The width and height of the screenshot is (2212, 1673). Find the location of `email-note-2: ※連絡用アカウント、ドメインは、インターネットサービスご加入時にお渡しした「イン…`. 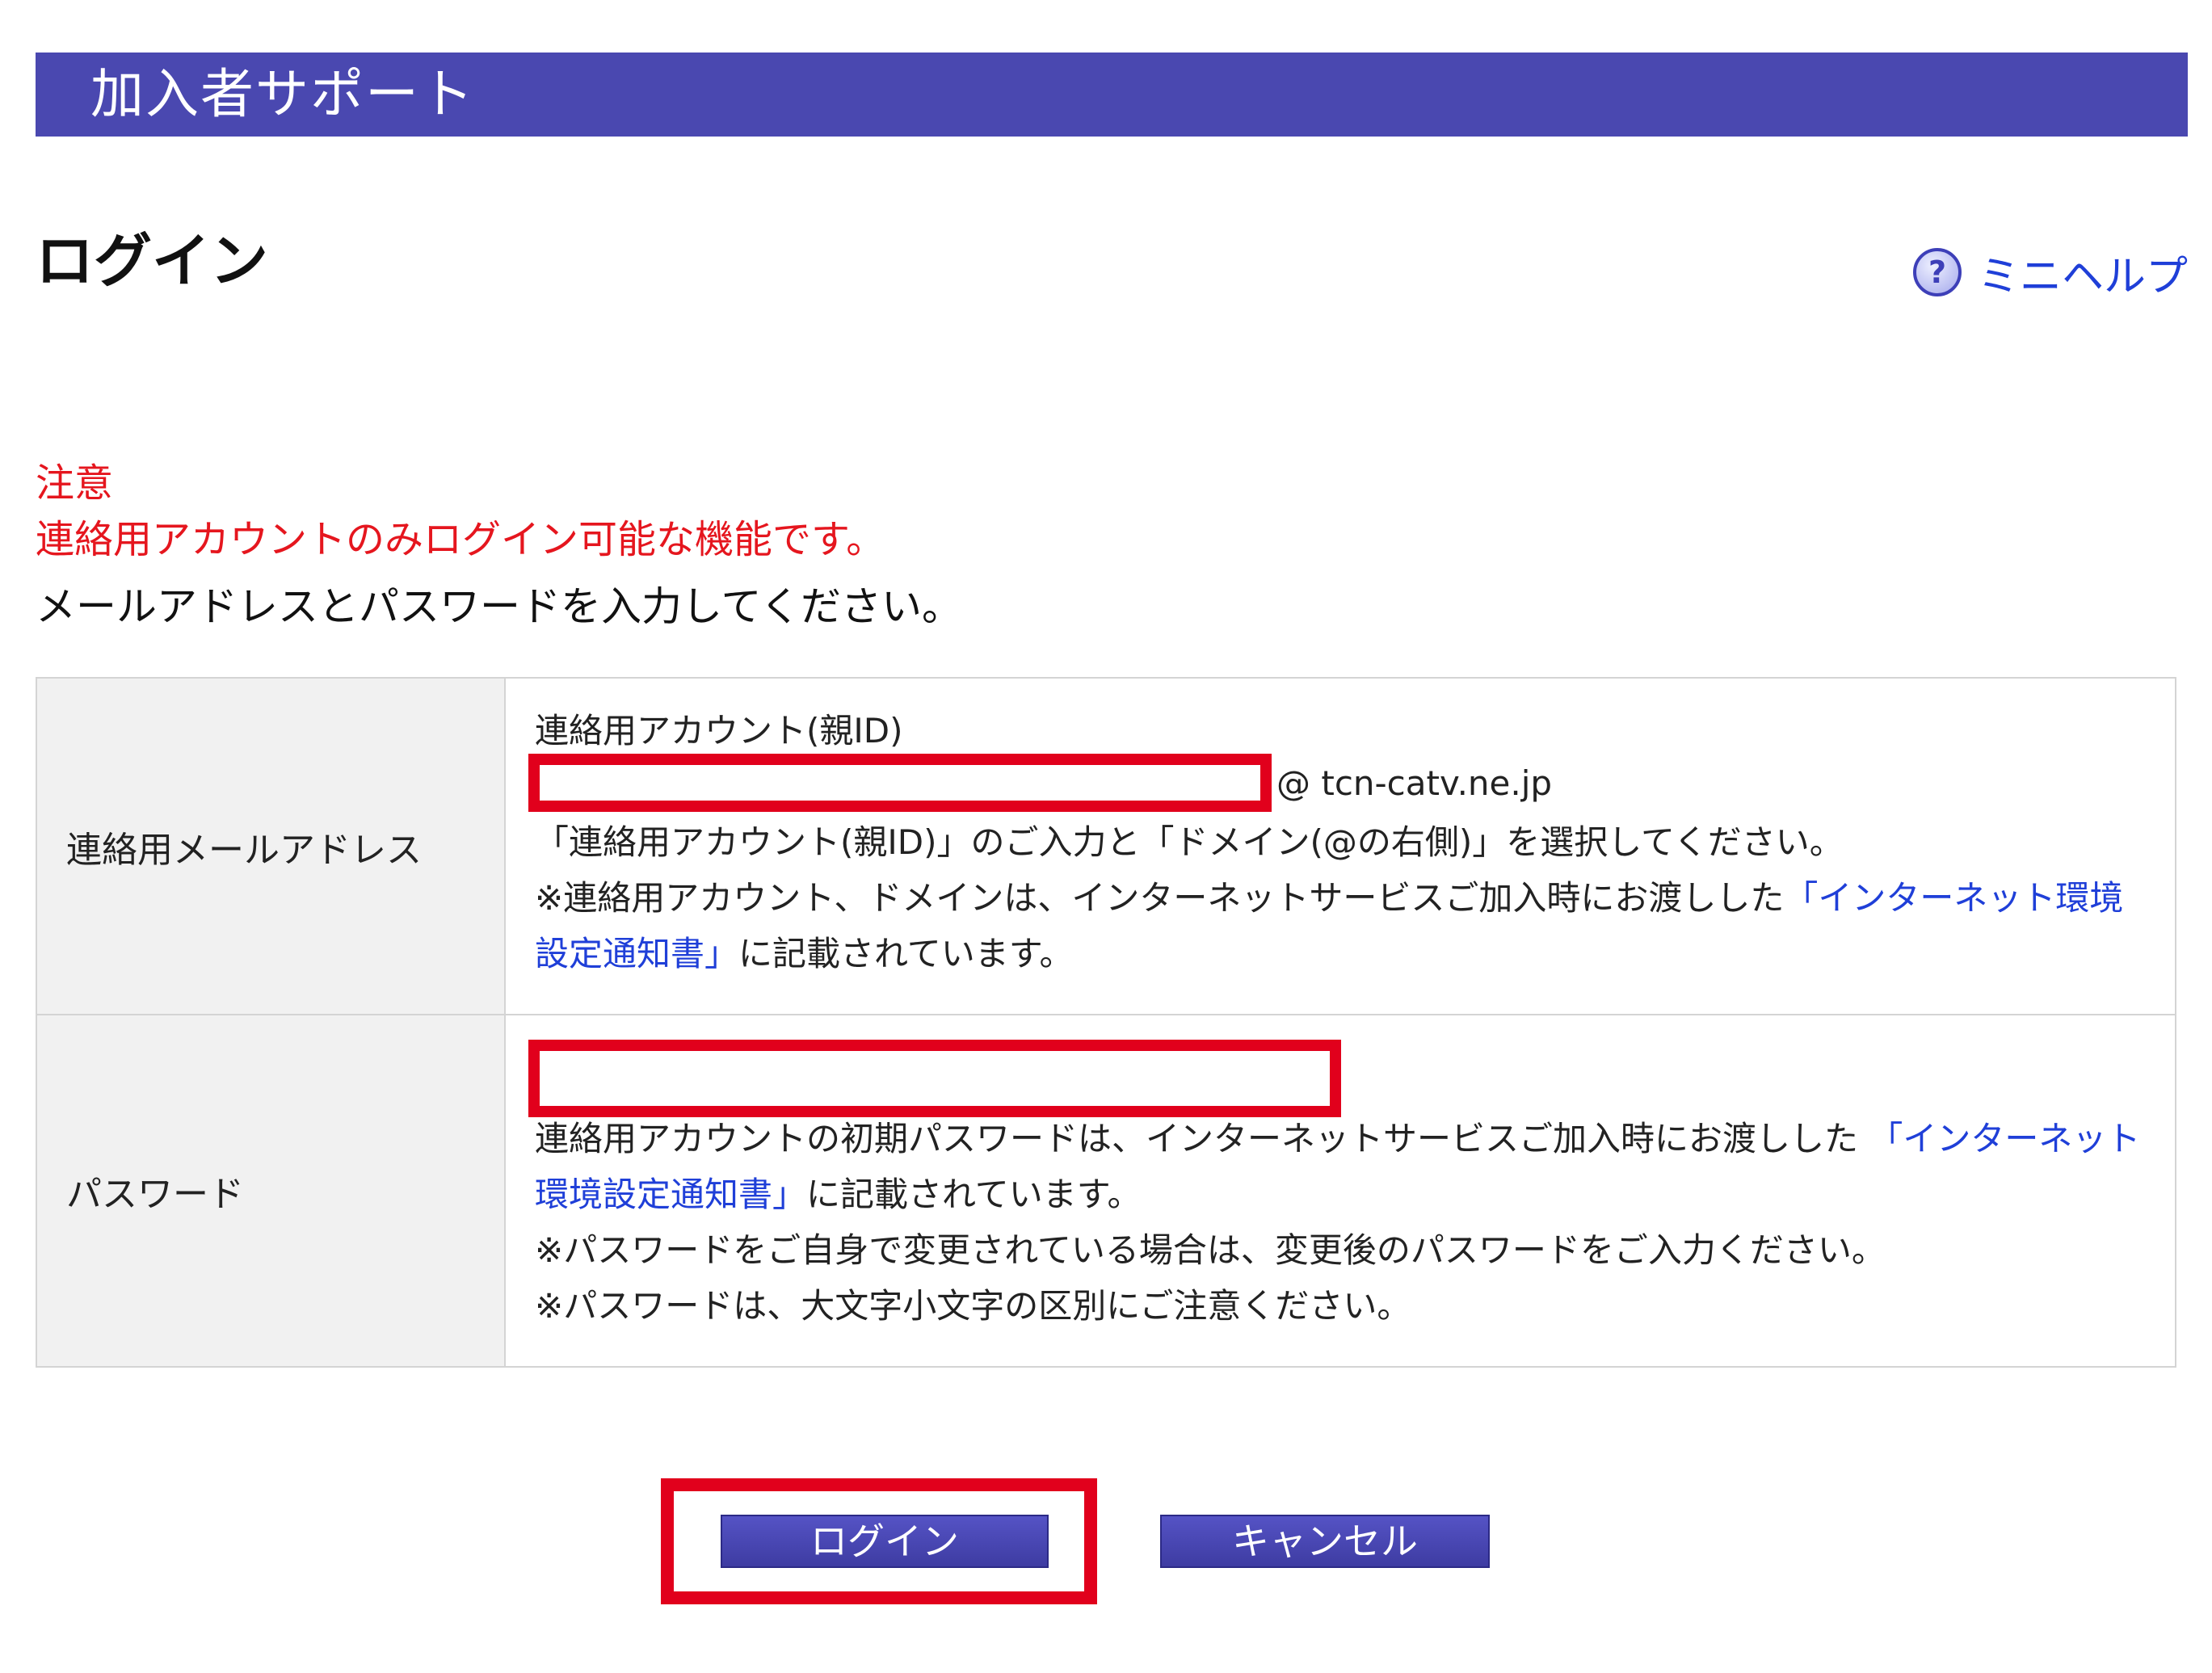

email-note-2: ※連絡用アカウント、ドメインは、インターネットサービスご加入時にお渡しした「イン… is located at coordinates (1340, 926).